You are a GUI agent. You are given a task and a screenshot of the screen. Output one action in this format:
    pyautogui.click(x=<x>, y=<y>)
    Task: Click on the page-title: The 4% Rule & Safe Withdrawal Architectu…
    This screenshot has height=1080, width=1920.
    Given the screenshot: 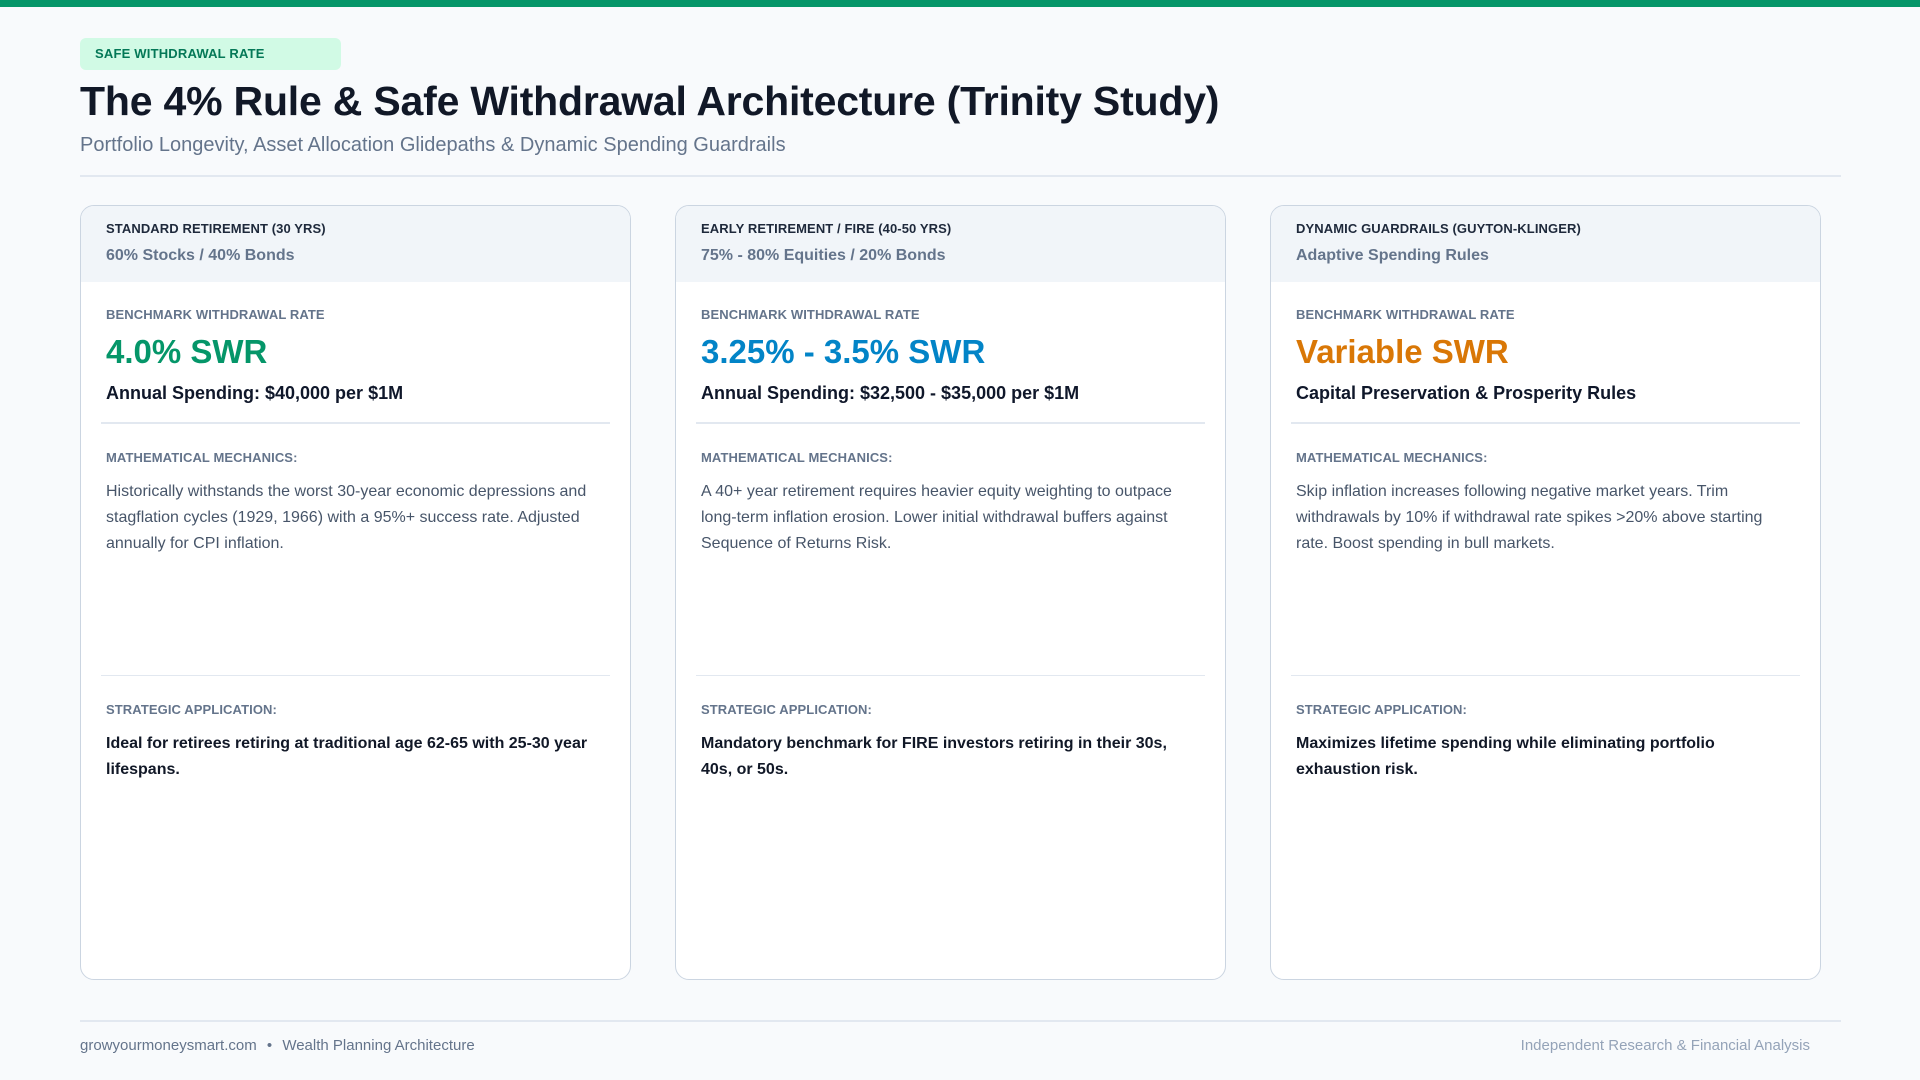 What is the action you would take?
    pyautogui.click(x=650, y=101)
    